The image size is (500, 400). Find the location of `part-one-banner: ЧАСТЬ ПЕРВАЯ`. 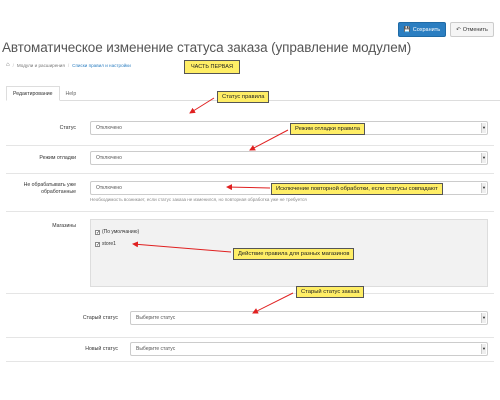

part-one-banner: ЧАСТЬ ПЕРВАЯ is located at coordinates (212, 67).